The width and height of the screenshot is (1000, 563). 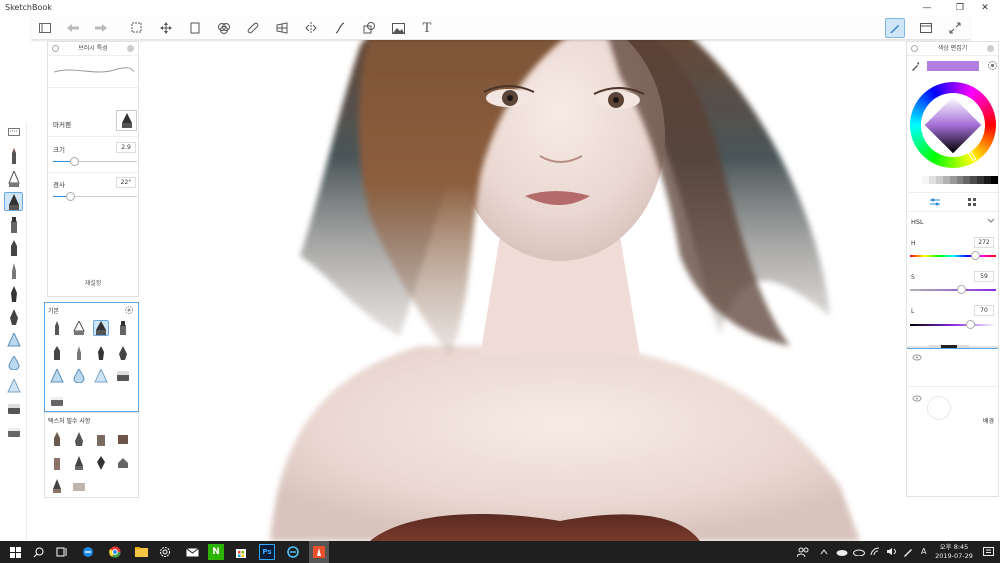 I want to click on file-explorer-icon, so click(x=141, y=552).